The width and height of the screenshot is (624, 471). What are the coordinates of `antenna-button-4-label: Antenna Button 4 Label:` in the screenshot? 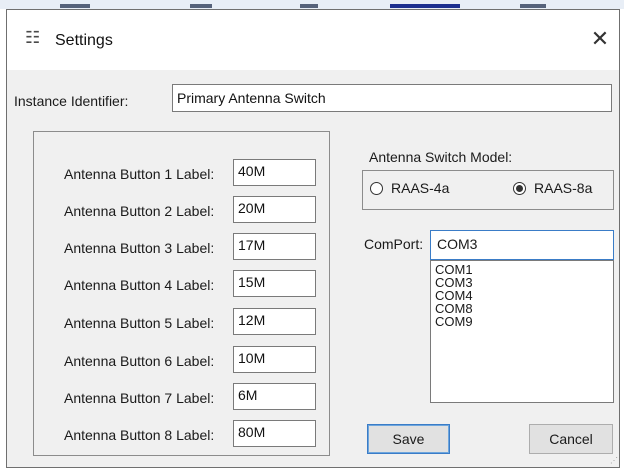 It's located at (139, 285).